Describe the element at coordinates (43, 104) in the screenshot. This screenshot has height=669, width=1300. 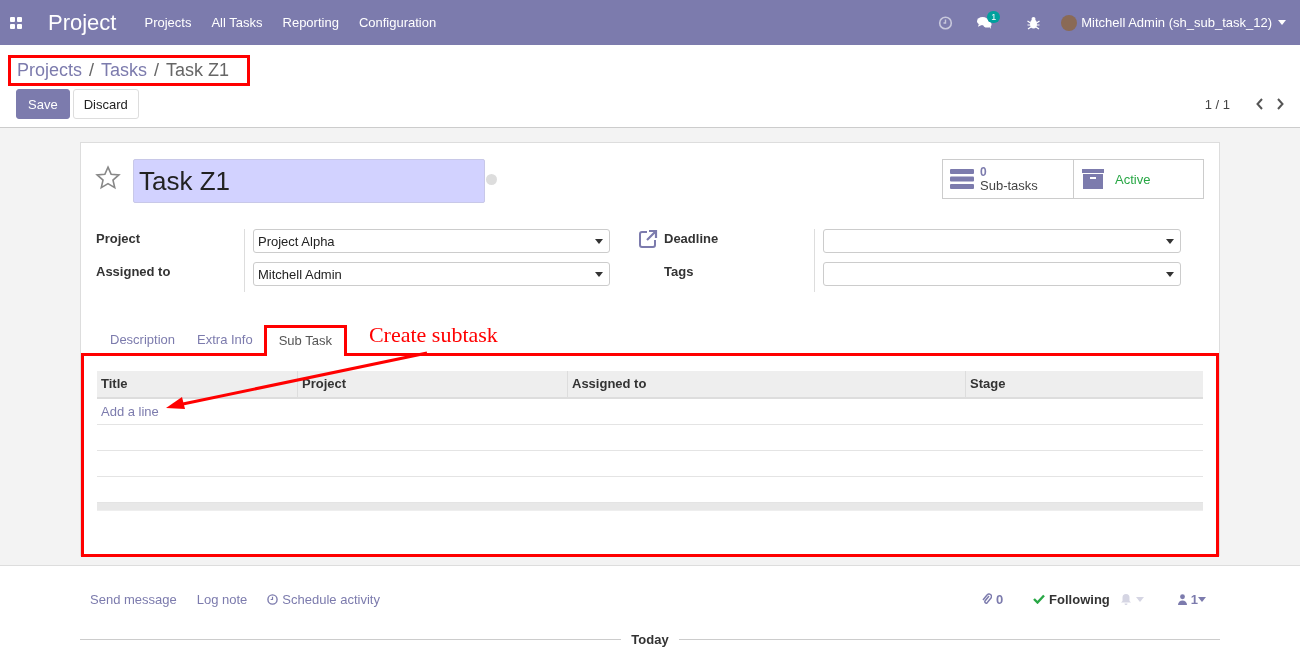
I see `save-button: Save` at that location.